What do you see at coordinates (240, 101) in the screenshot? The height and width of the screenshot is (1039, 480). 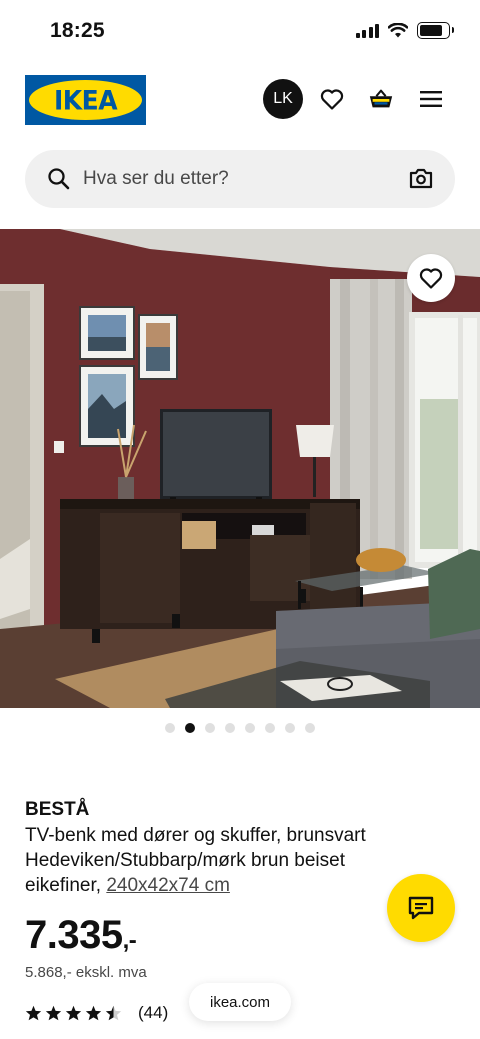 I see `site-header: IKEA LK` at bounding box center [240, 101].